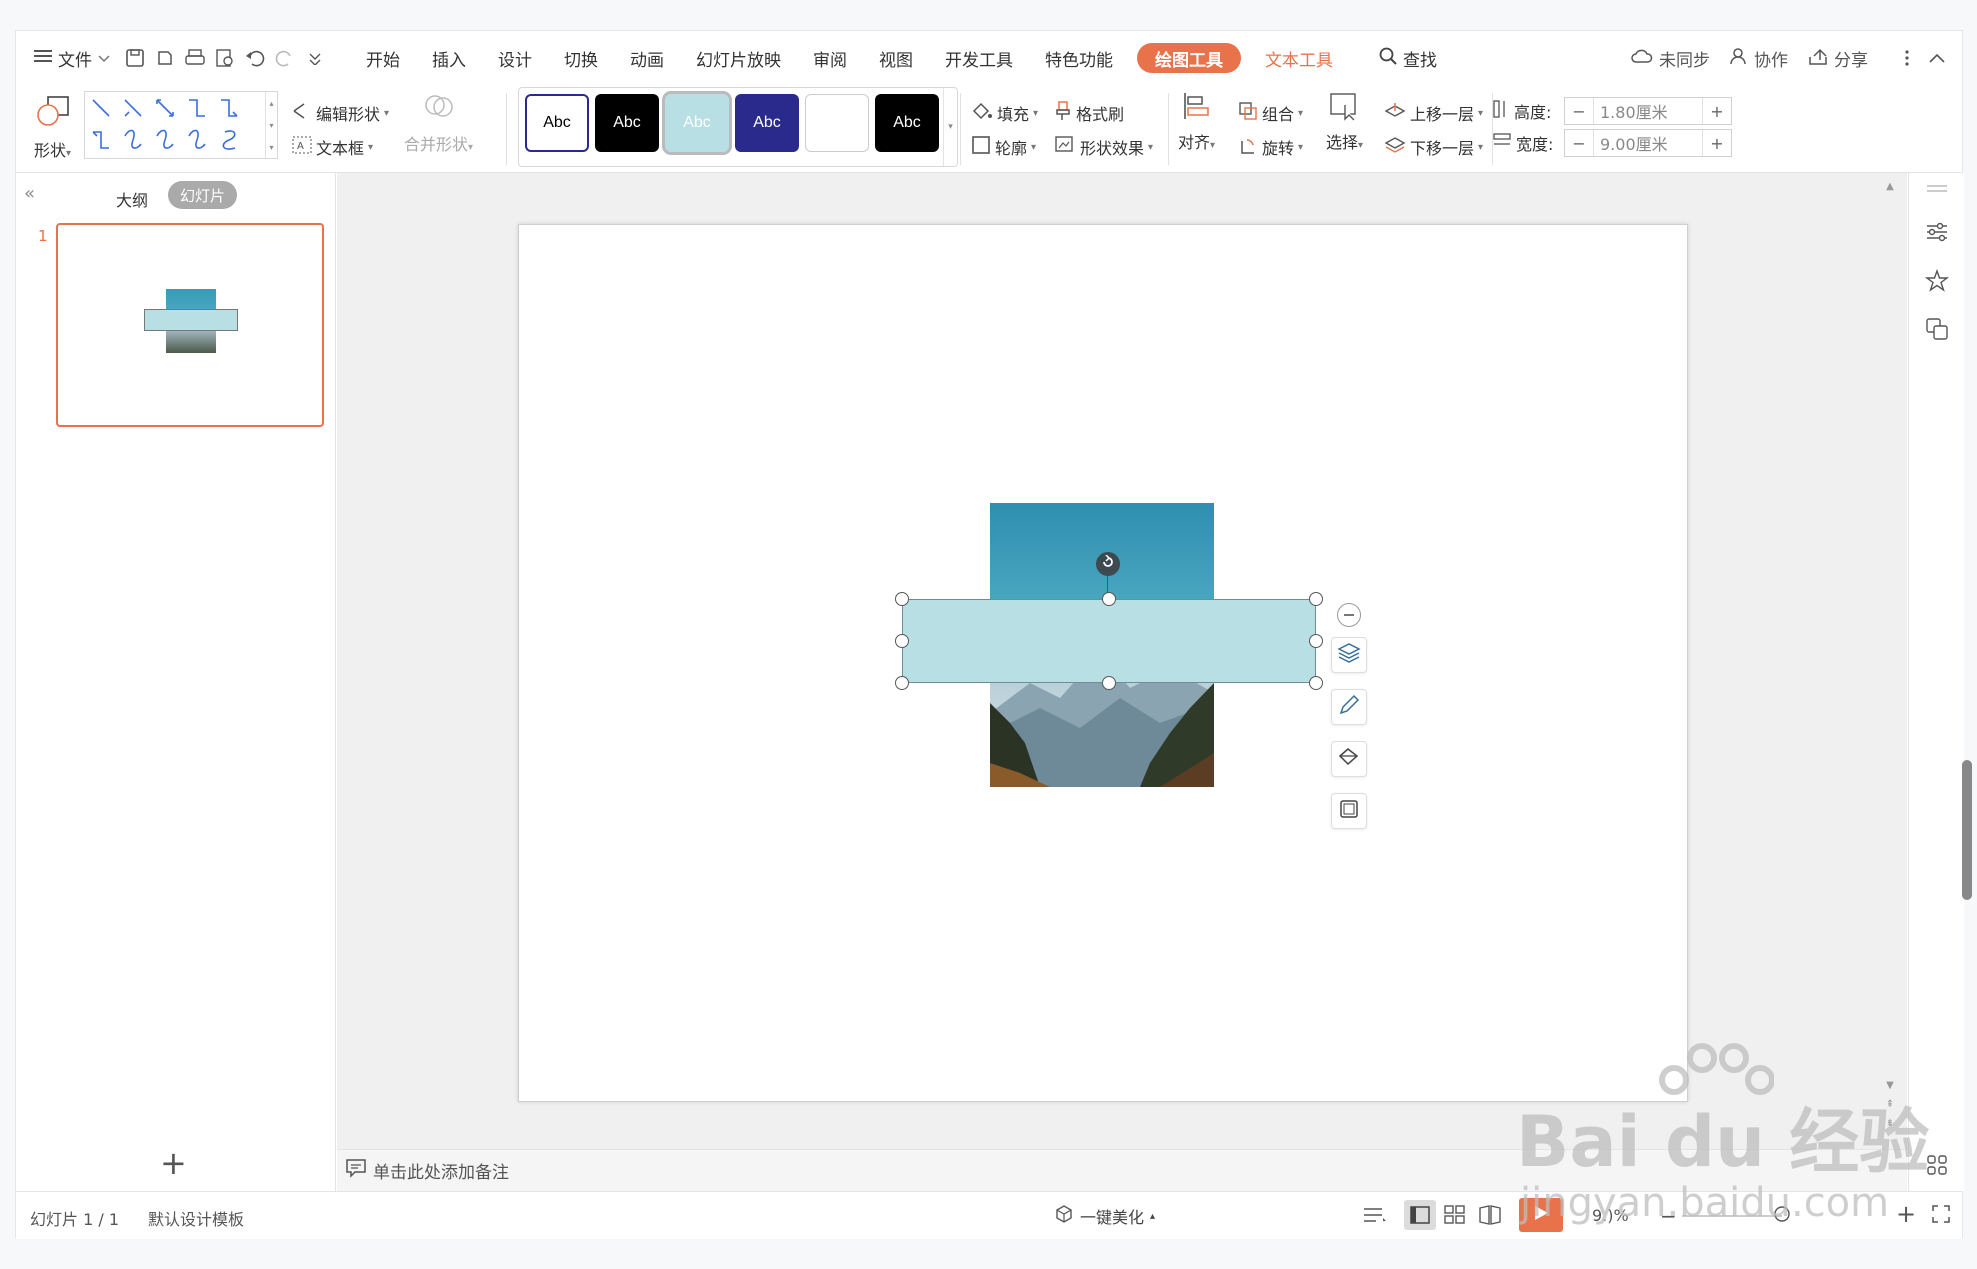  I want to click on float-collapse-button, so click(1349, 615).